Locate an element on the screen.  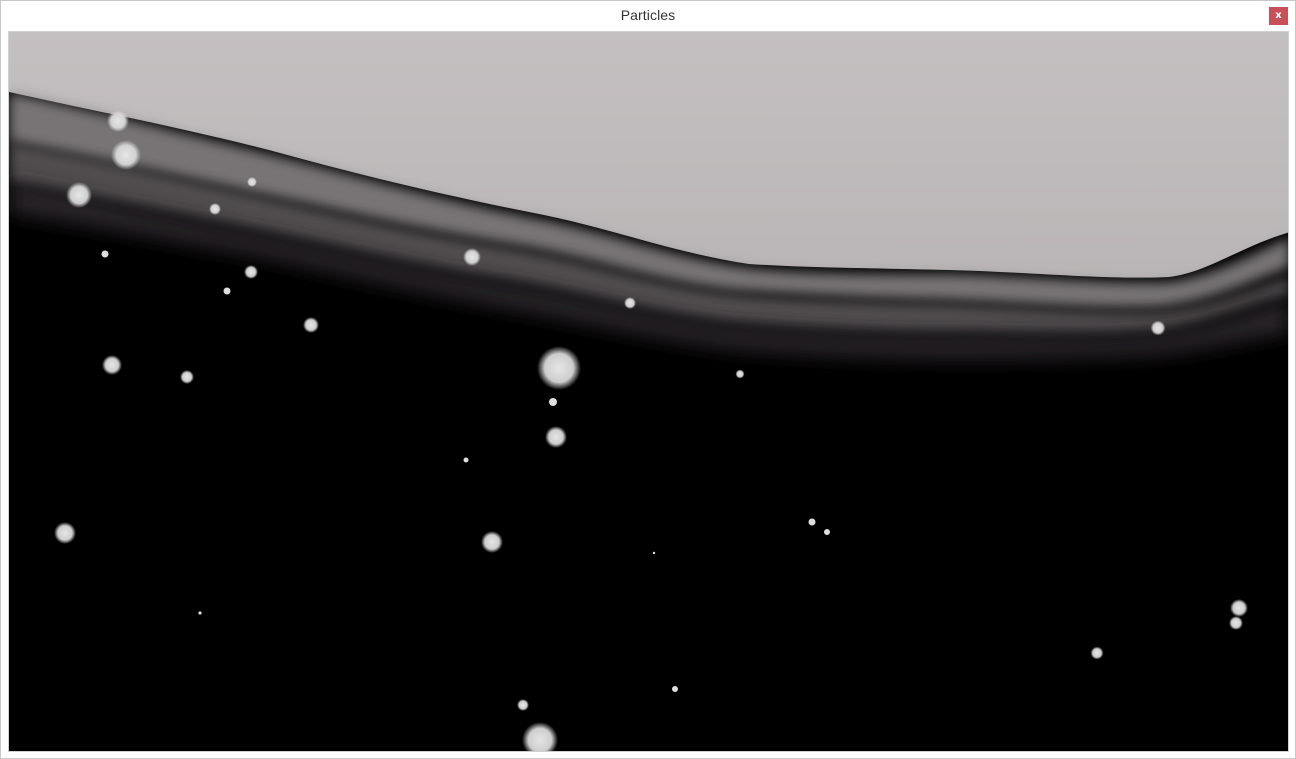
window-title: Particles is located at coordinates (648, 15).